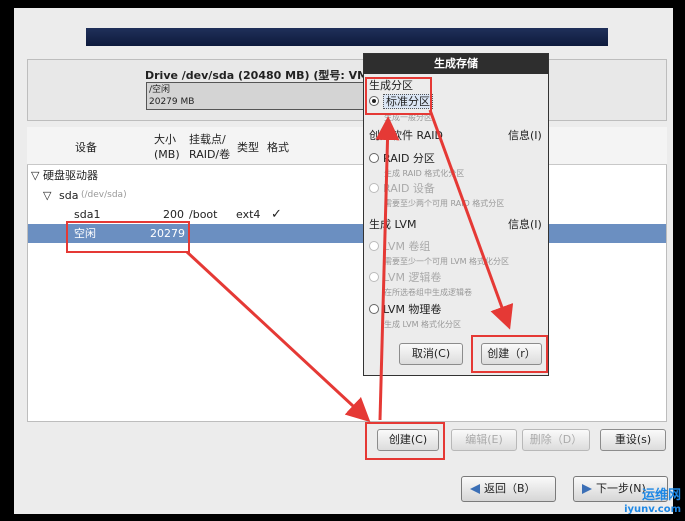  I want to click on arrow-standard-to-dialog-create, so click(471, 219).